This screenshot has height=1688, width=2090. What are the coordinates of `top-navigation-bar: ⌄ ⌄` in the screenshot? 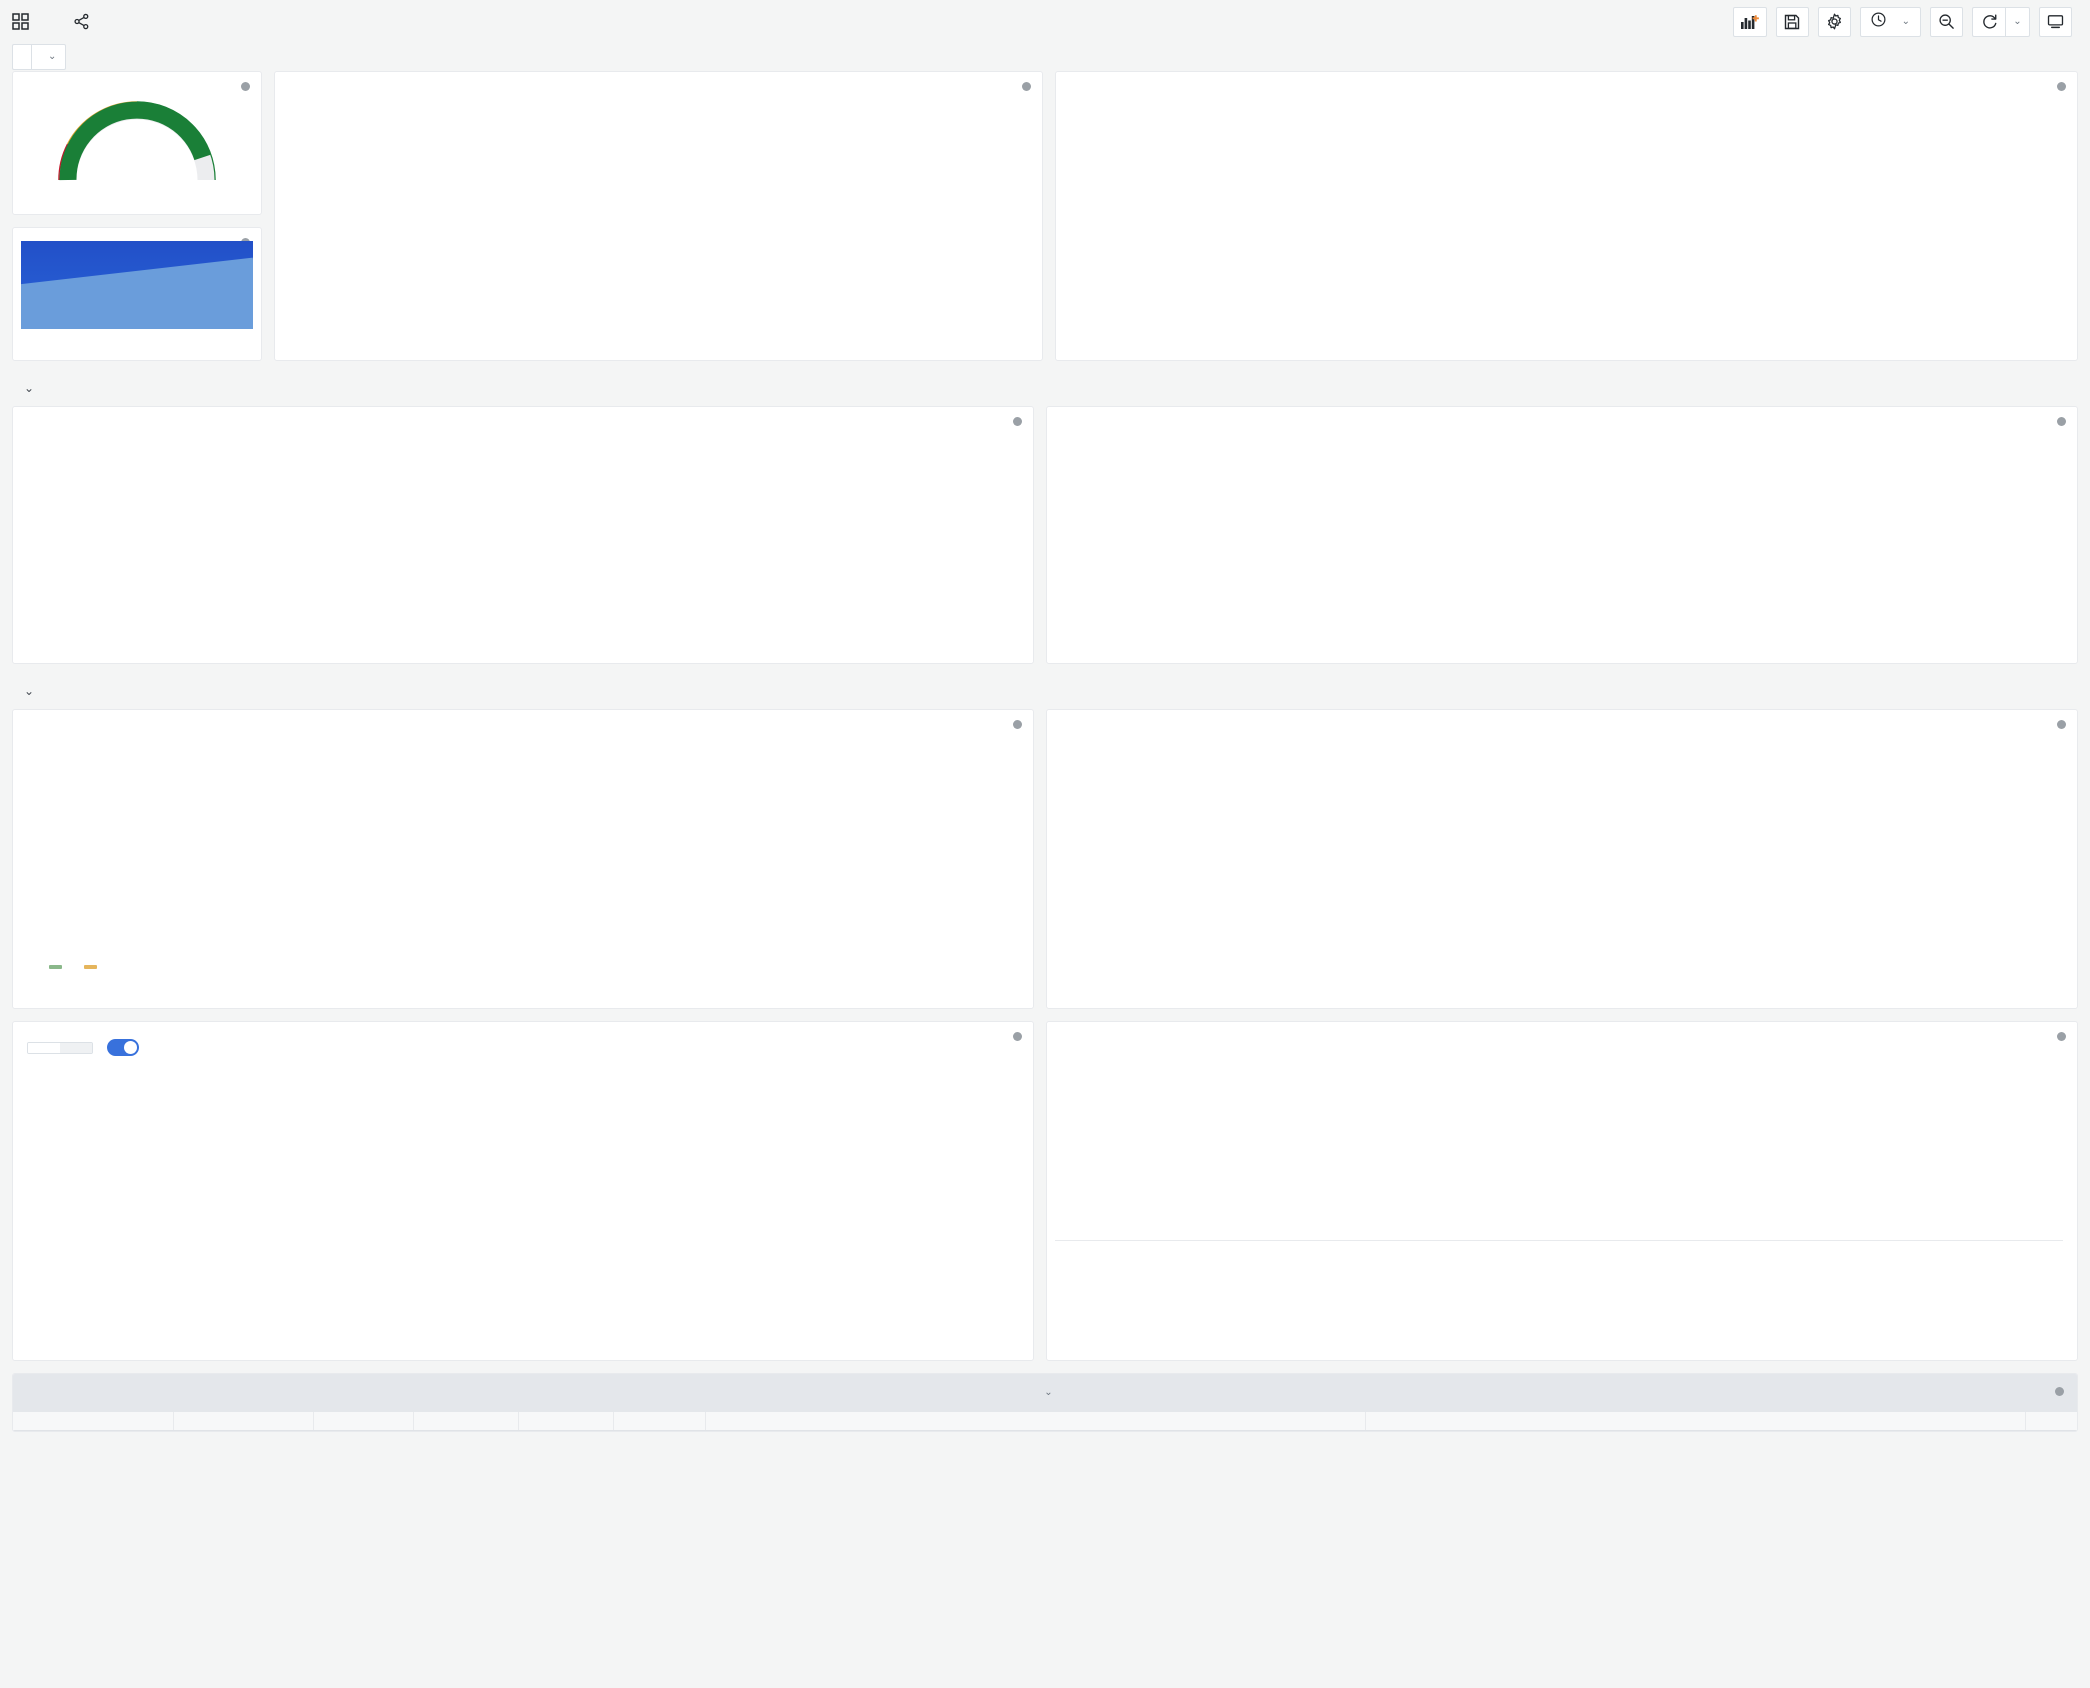 It's located at (1045, 21).